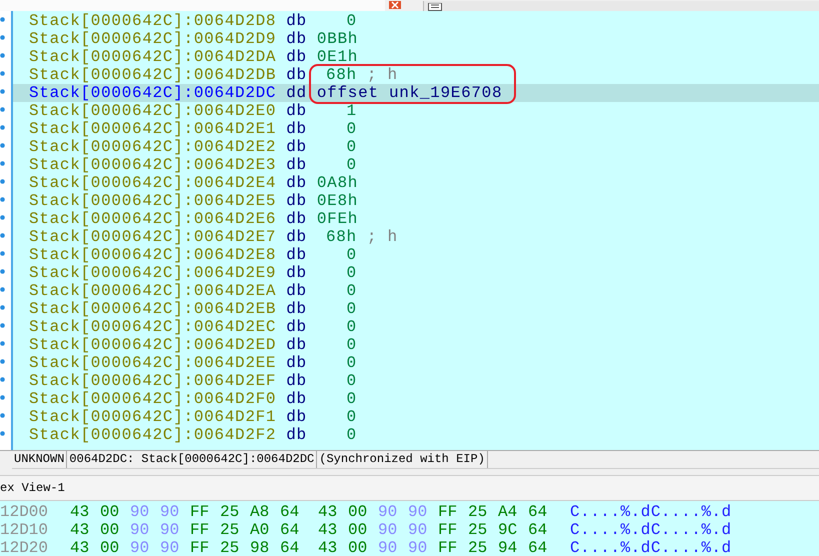  I want to click on hex-address: 12D20, so click(25, 547).